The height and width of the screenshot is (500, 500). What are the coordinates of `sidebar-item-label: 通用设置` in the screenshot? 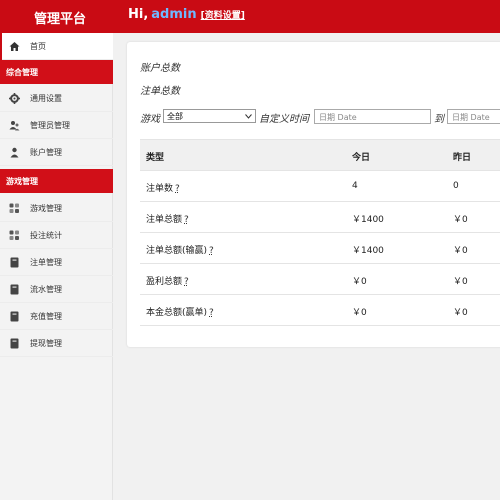 It's located at (46, 98).